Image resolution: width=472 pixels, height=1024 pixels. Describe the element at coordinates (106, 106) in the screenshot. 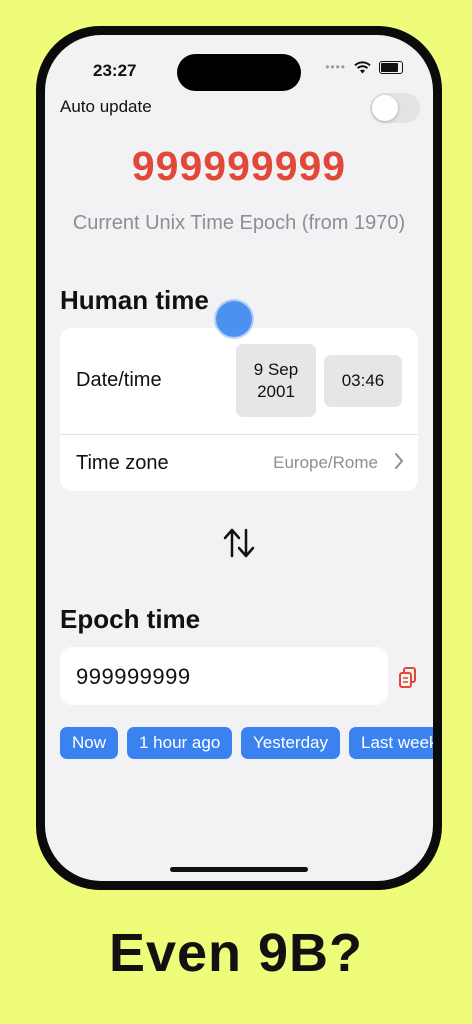

I see `auto-update-label: Auto update` at that location.